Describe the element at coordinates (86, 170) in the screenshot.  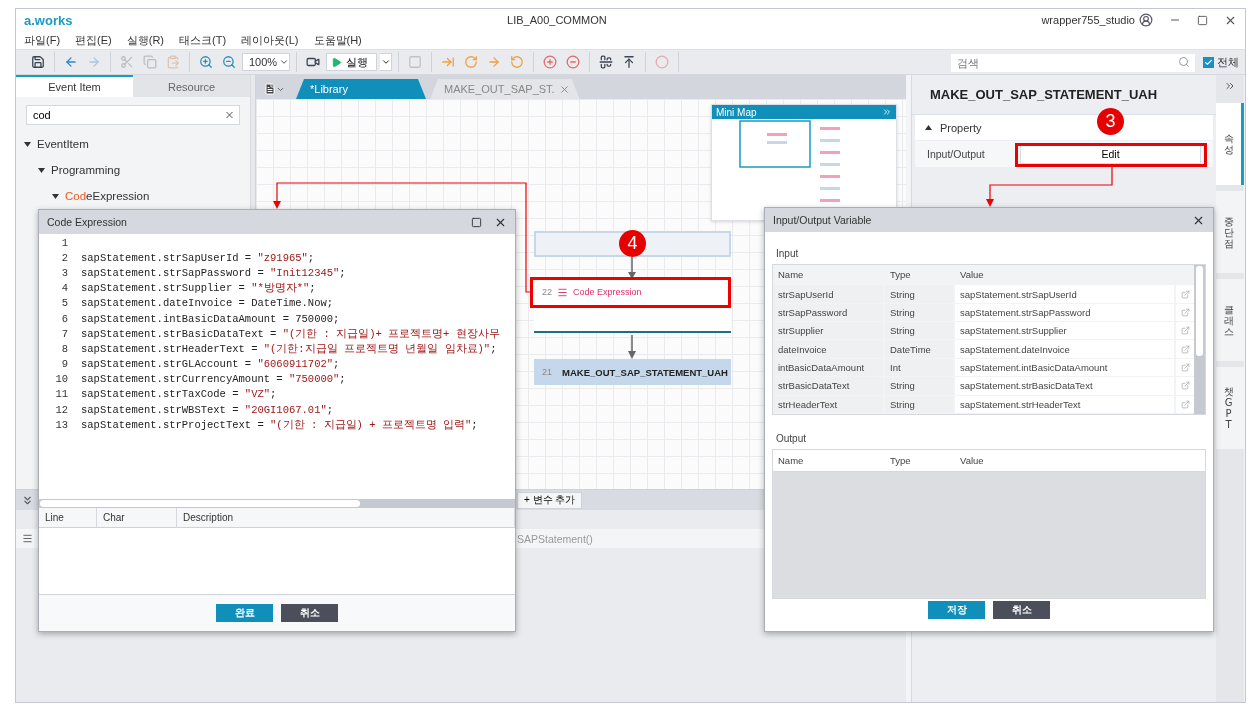
I see `tree-item: Programming` at that location.